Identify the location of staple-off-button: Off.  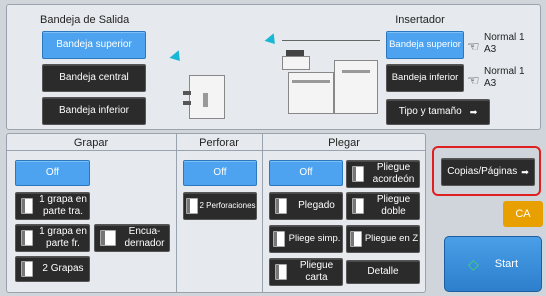
(52, 173).